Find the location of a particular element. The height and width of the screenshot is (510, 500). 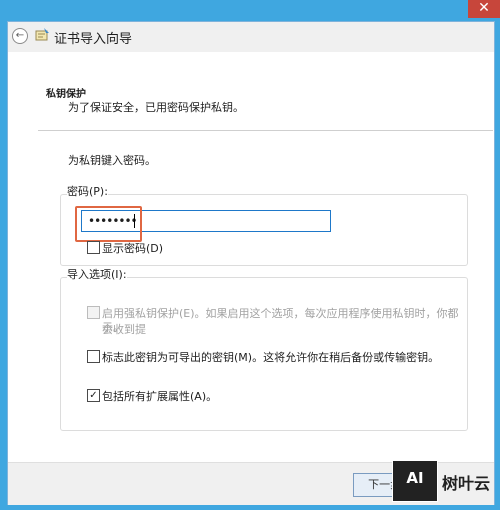

section-title: 私钥保护 is located at coordinates (66, 94).